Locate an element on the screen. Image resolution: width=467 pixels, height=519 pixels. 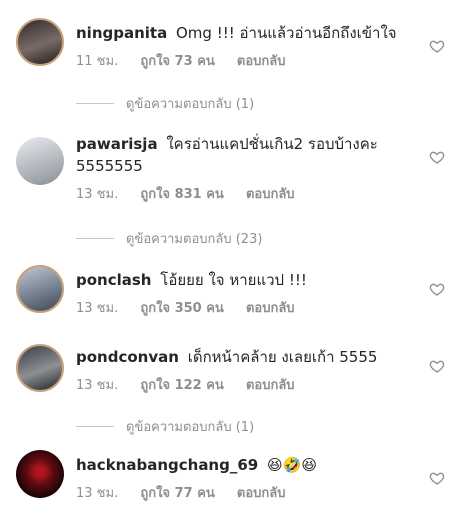
likes-count: ถูกใจ 831 คน is located at coordinates (181, 193).